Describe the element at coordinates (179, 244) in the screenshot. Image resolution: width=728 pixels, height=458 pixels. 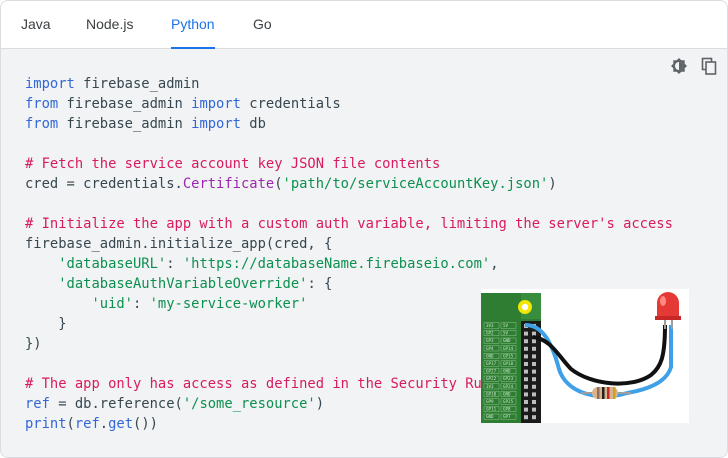
I see `code-line-9: firebase_admin.initialize_app(cred, {` at that location.